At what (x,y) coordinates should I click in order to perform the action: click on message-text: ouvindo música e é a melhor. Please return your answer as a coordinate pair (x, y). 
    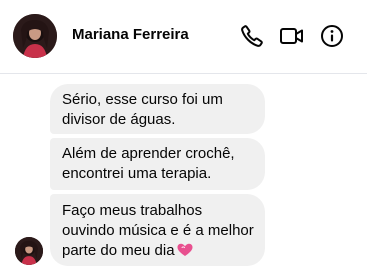
    Looking at the image, I should click on (158, 230).